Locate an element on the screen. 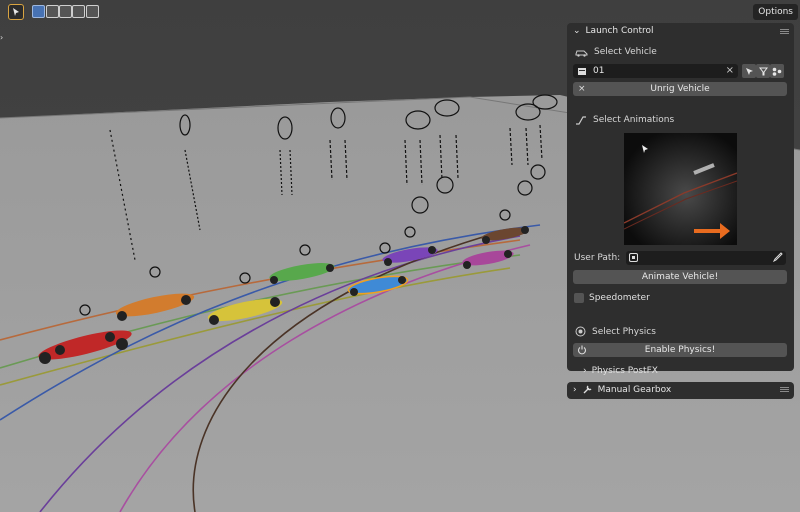 This screenshot has height=512, width=800. animation-preview-thumbnail is located at coordinates (680, 189).